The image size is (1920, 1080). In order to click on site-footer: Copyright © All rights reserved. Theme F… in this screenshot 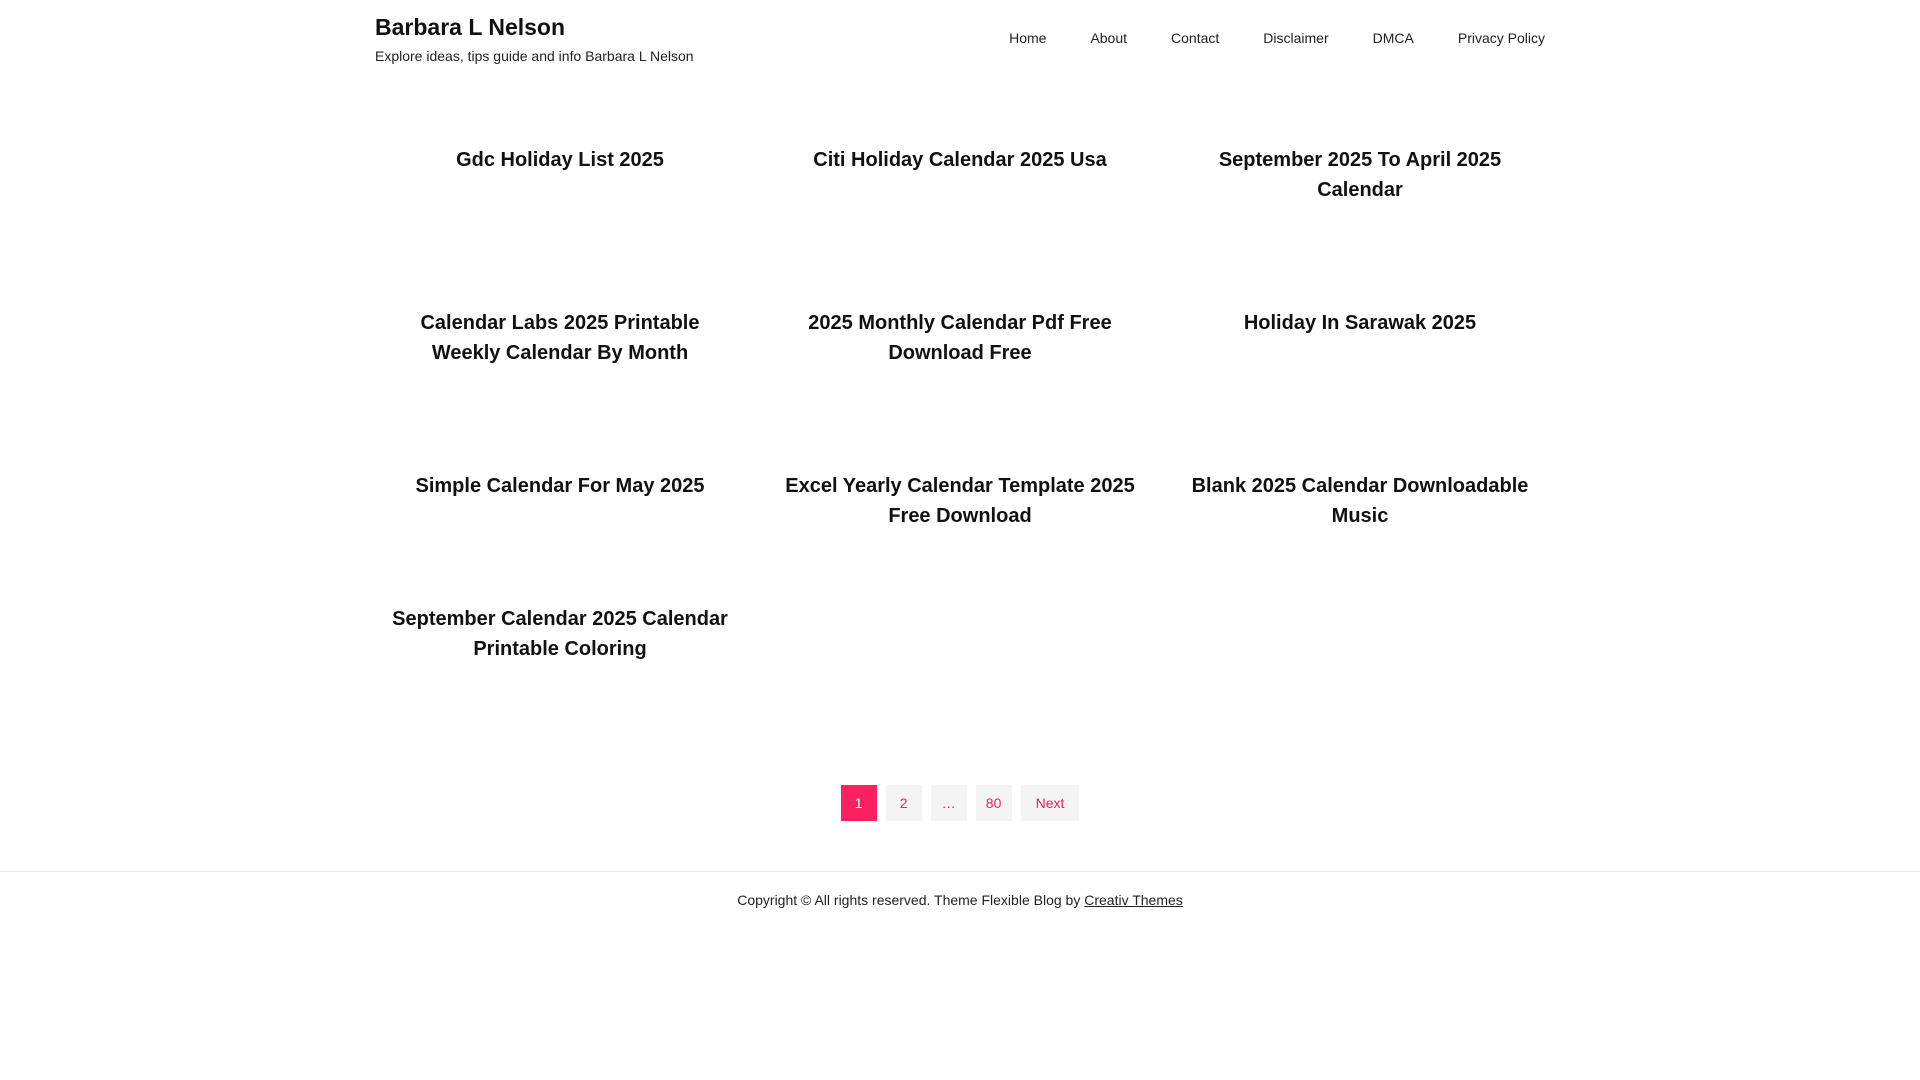, I will do `click(960, 889)`.